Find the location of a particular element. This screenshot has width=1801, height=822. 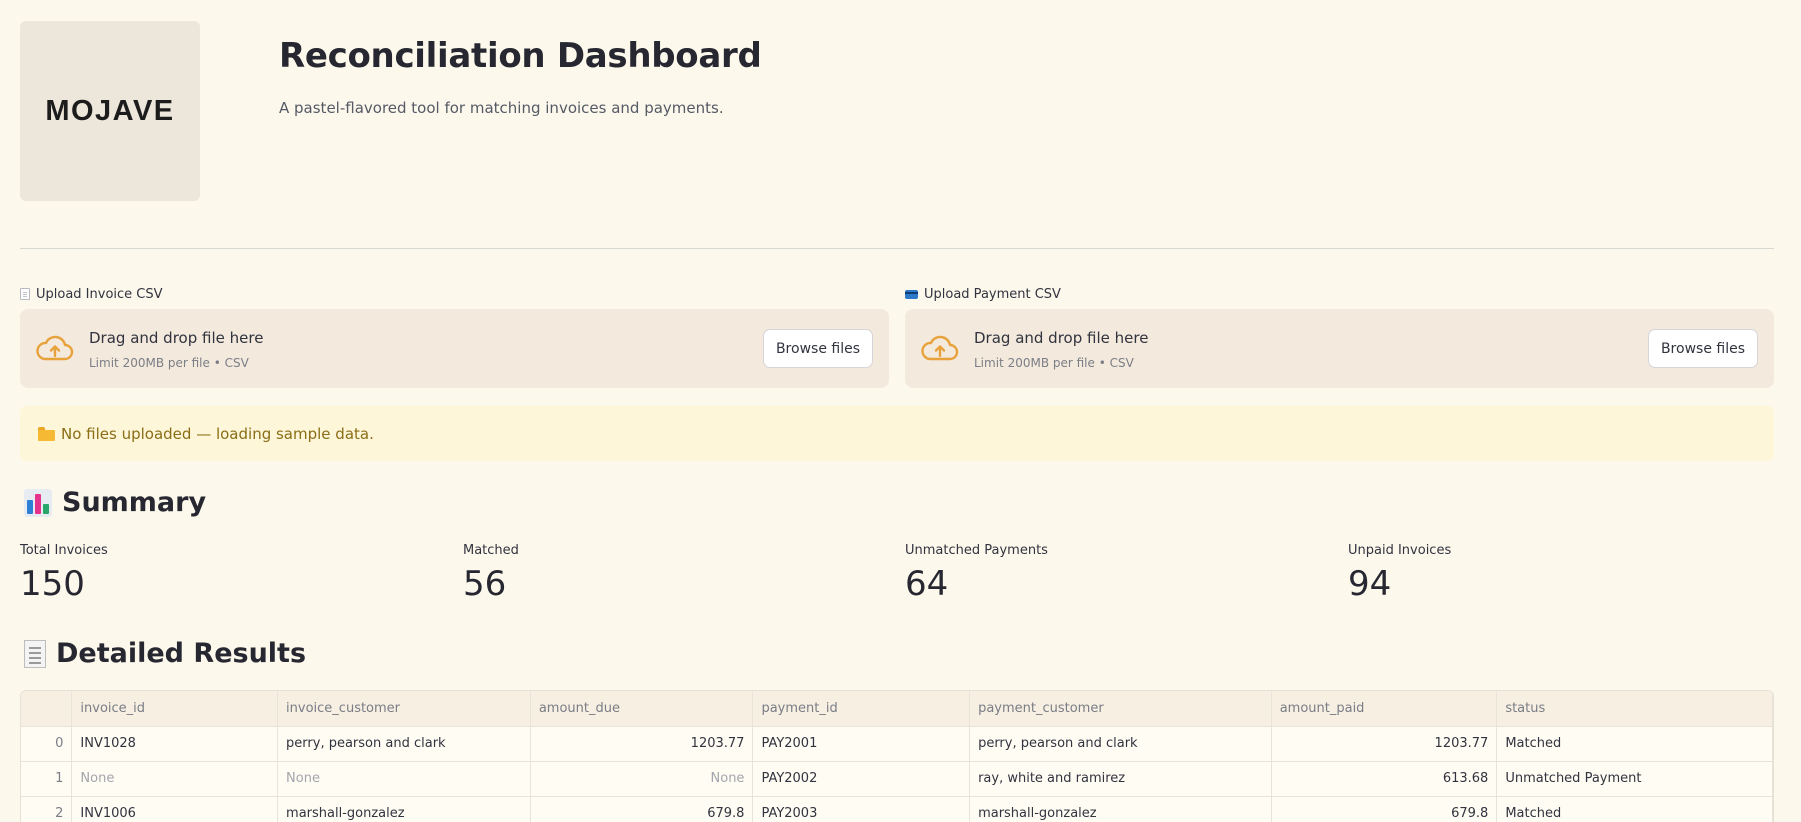

metric-label: Unpaid Invoices is located at coordinates (1400, 550).